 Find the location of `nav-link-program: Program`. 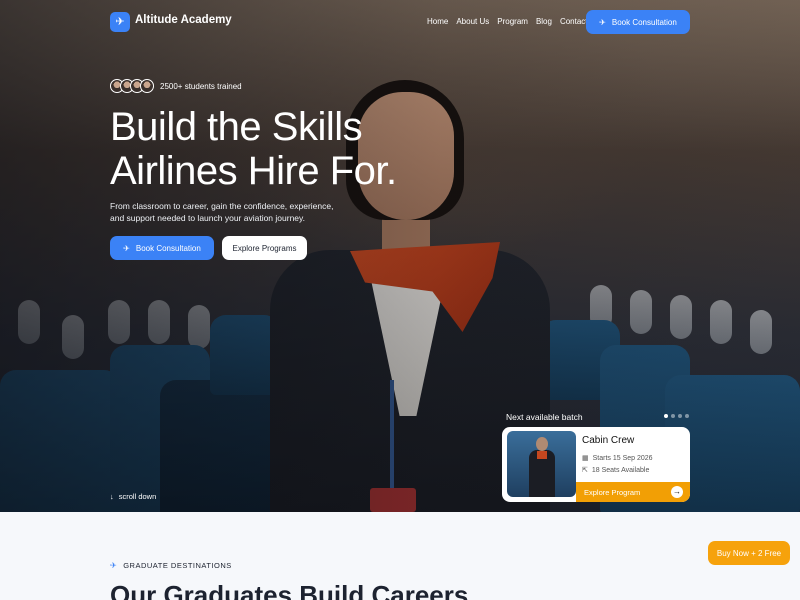

nav-link-program: Program is located at coordinates (512, 21).